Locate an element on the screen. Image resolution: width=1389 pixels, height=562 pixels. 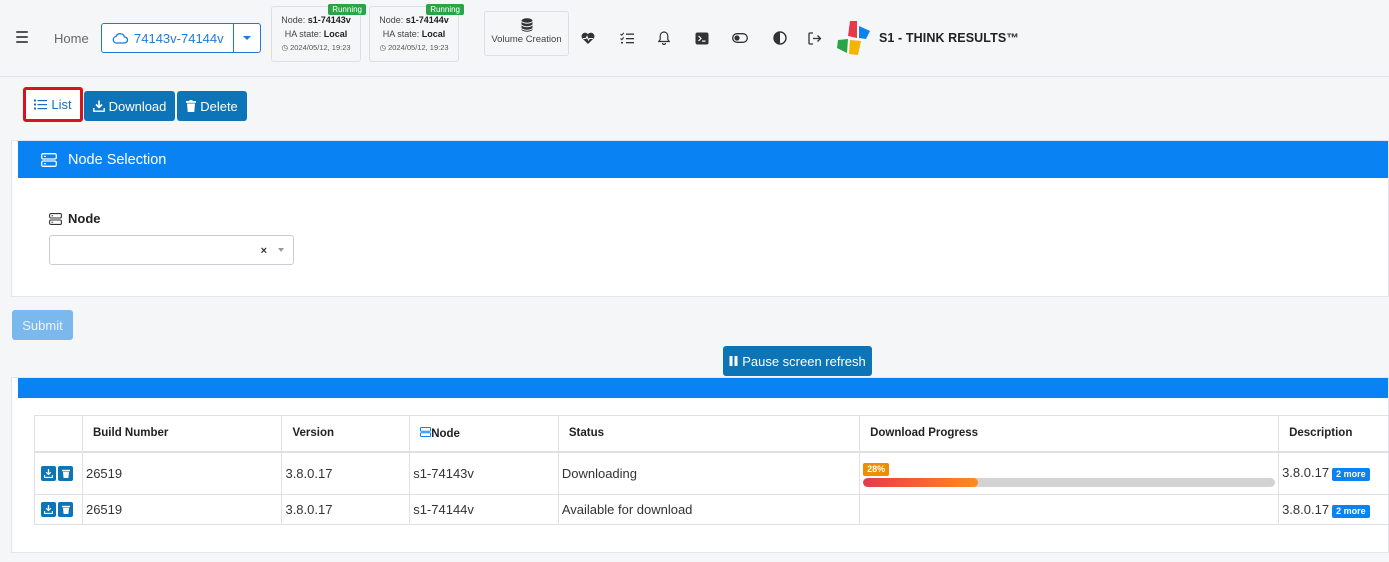
progress-bar-fill is located at coordinates (921, 482).